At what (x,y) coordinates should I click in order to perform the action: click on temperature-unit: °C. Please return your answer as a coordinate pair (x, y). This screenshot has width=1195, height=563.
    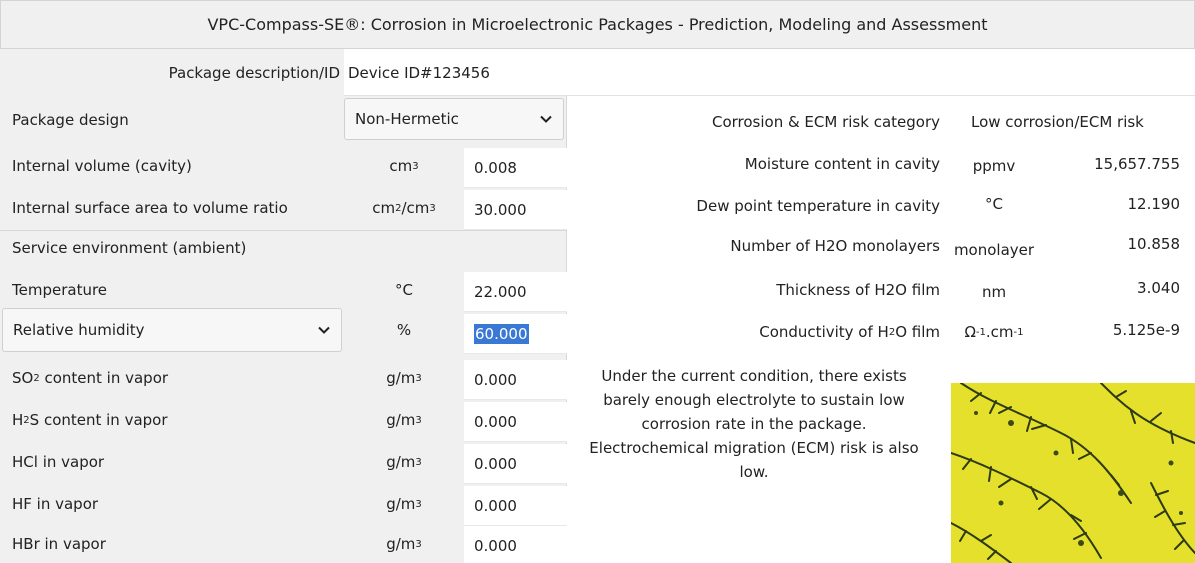
    Looking at the image, I should click on (404, 290).